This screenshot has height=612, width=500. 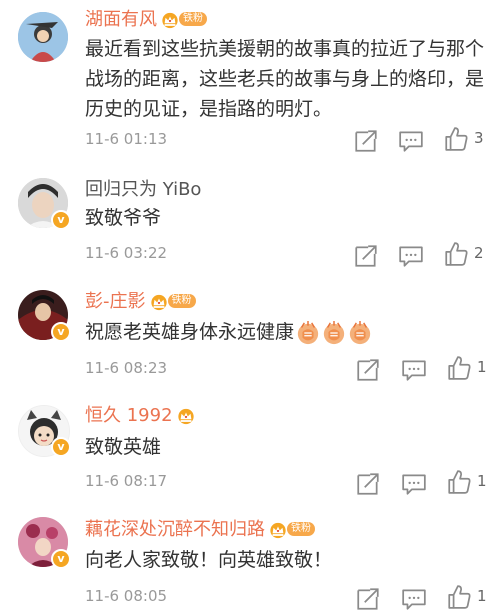 I want to click on comment-text: 祝愿老英雄身体永远健康, so click(x=287, y=332).